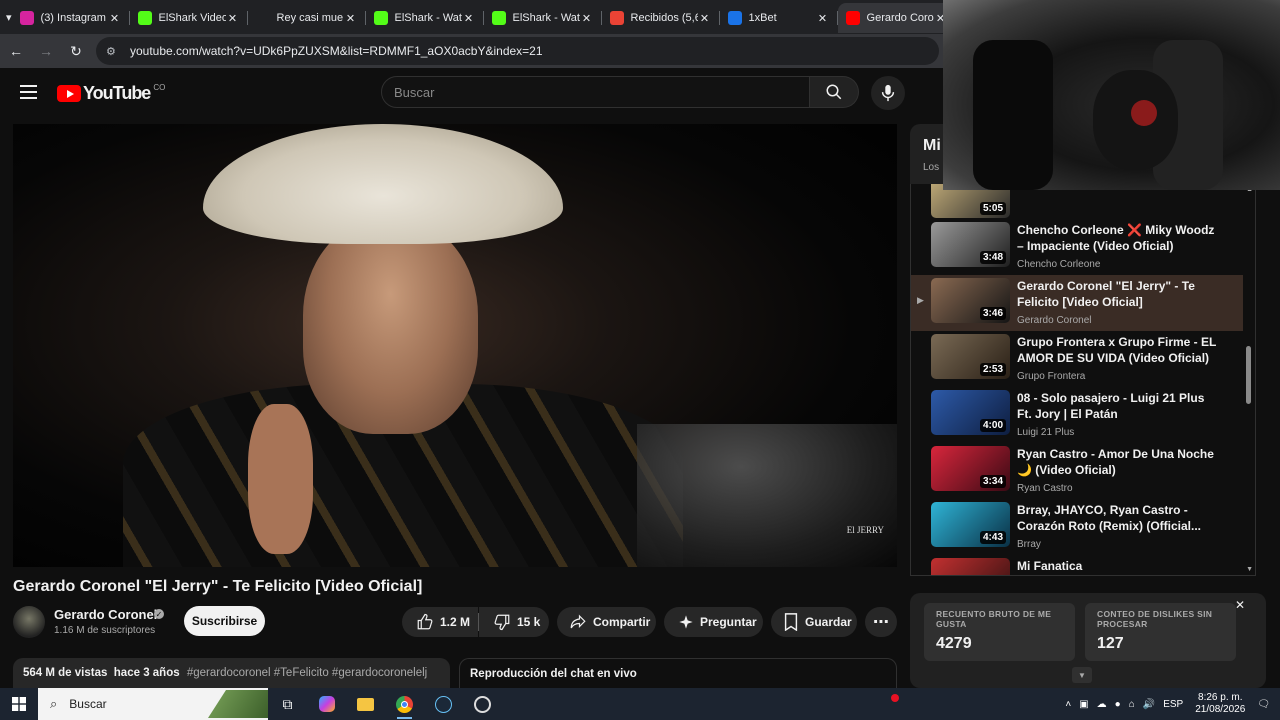  I want to click on tray-app-icon: ▣, so click(1083, 704).